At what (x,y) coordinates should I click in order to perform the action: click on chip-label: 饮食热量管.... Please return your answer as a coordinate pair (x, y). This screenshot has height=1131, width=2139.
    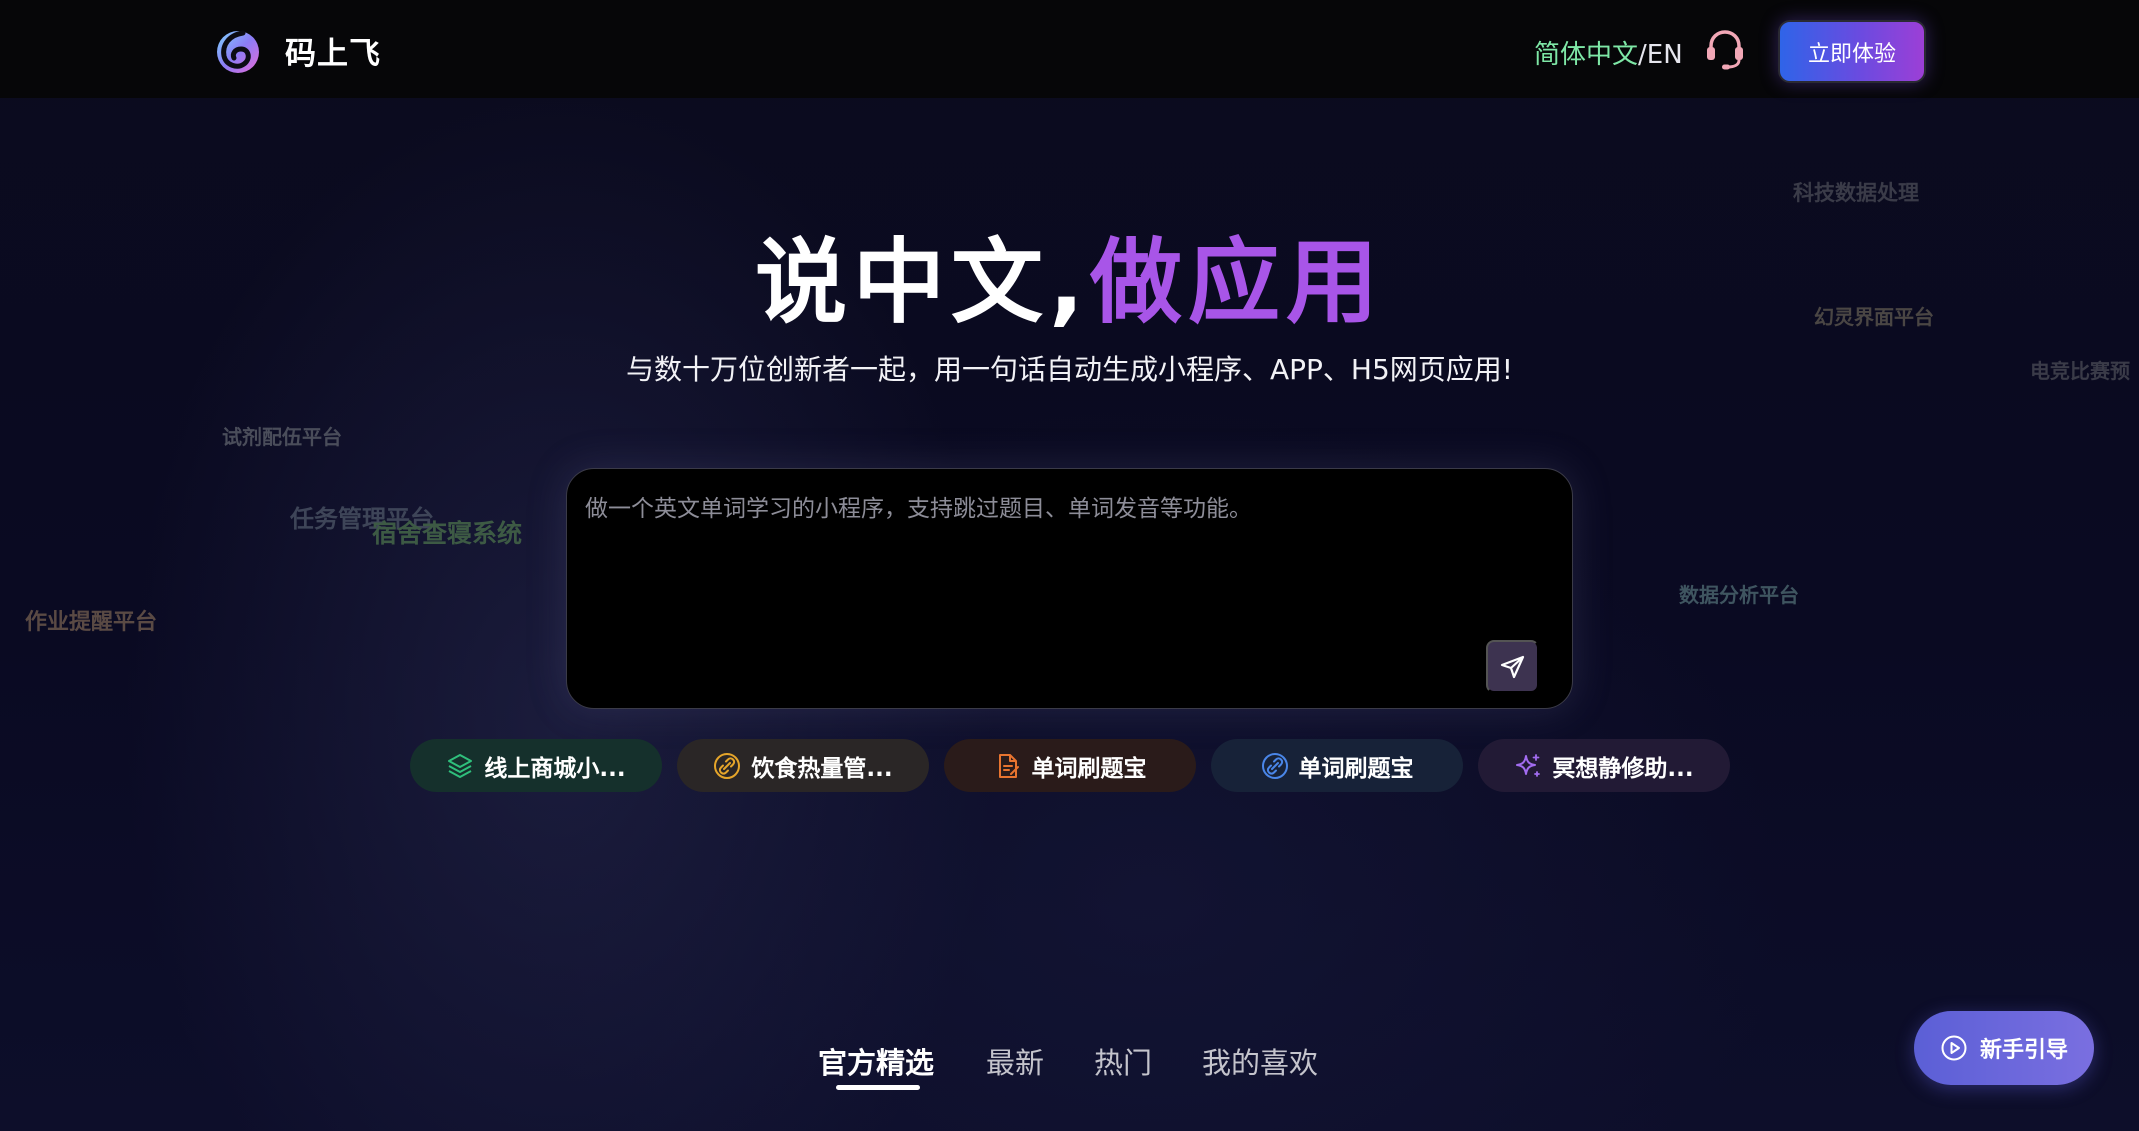
    Looking at the image, I should click on (822, 768).